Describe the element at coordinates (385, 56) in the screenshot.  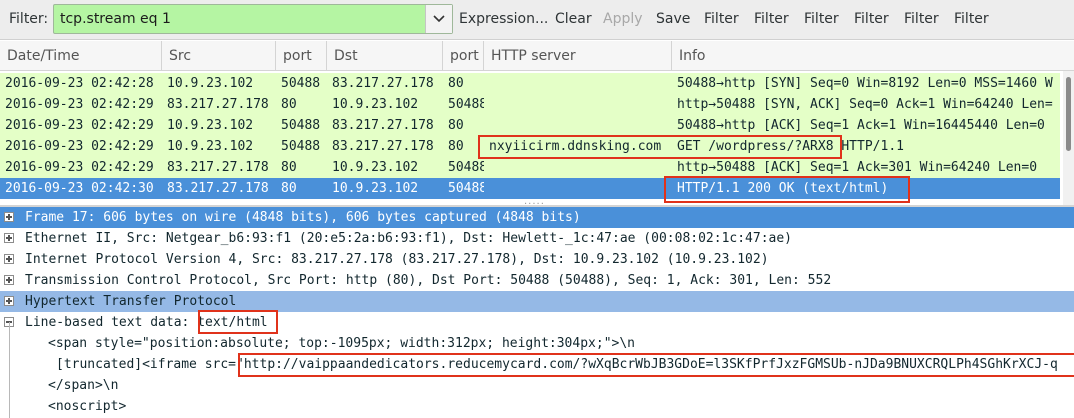
I see `column-header-dst: Dst` at that location.